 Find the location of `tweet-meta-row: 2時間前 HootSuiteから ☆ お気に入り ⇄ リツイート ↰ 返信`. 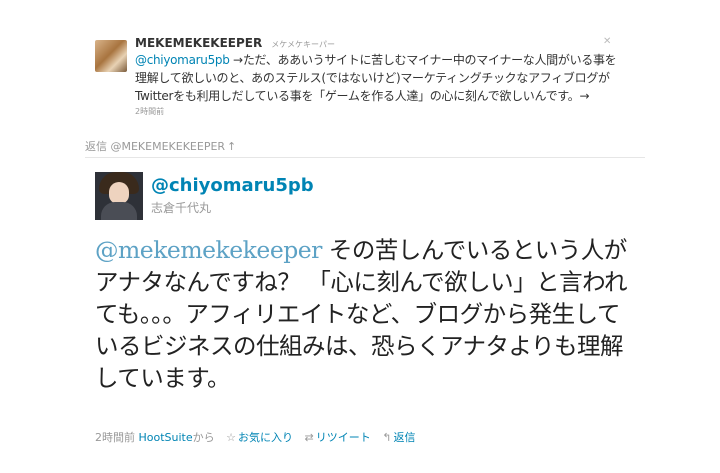

tweet-meta-row: 2時間前 HootSuiteから ☆ お気に入り ⇄ リツイート ↰ 返信 is located at coordinates (255, 438).